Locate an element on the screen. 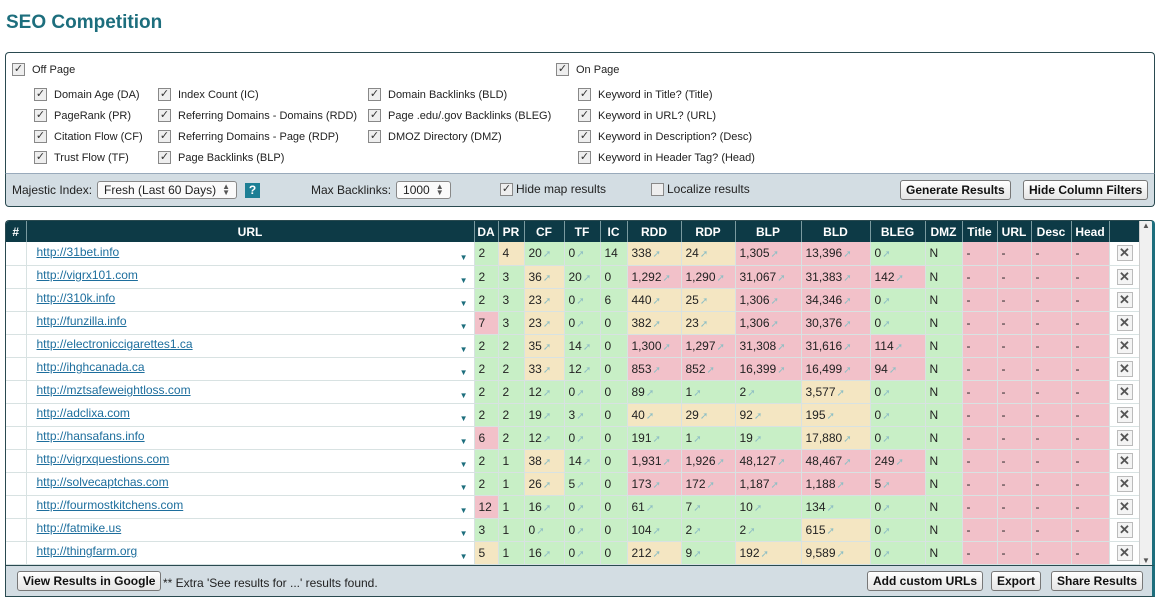 The image size is (1165, 599). result-url-link: http://solvecaptchas.com is located at coordinates (103, 482).